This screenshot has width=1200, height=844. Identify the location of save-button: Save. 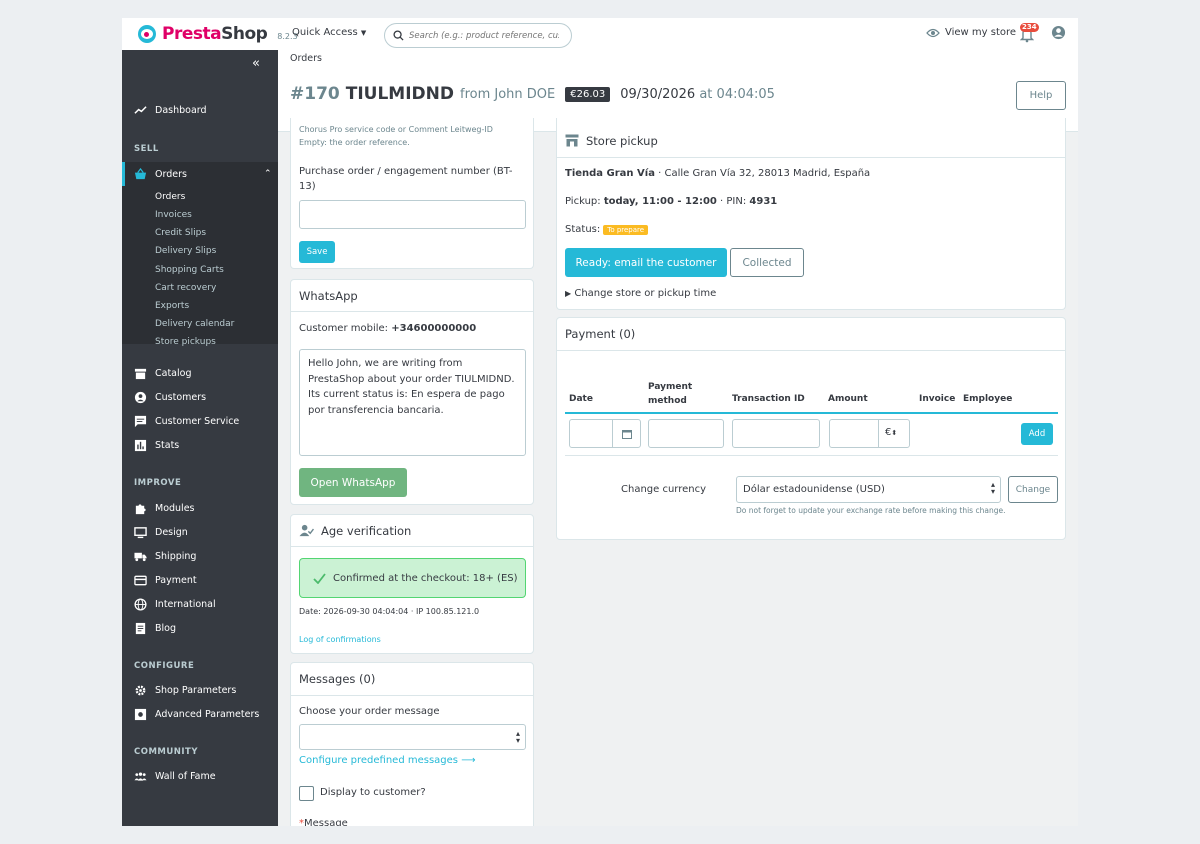
(317, 252).